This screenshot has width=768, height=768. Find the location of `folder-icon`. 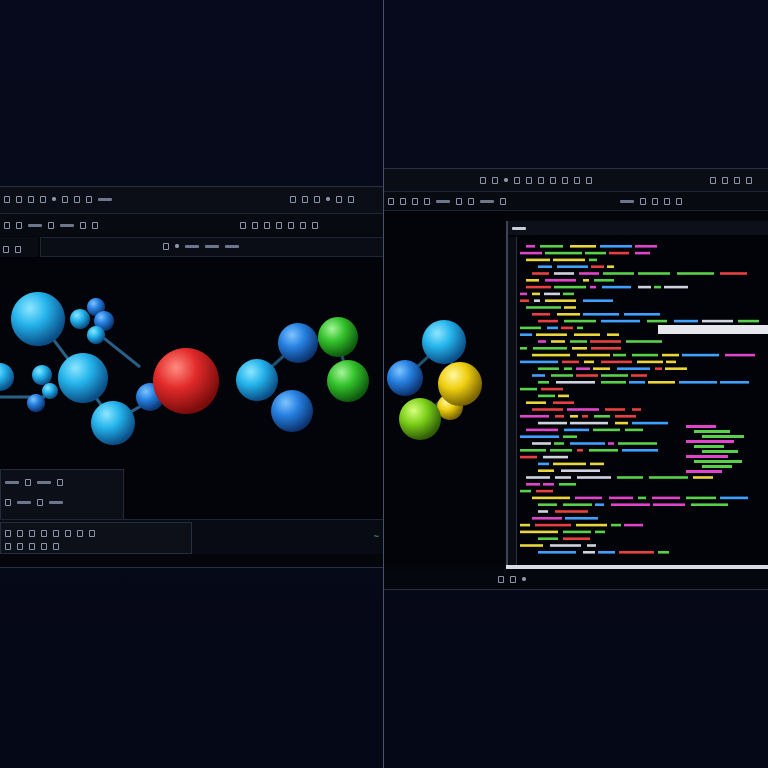

folder-icon is located at coordinates (517, 180).